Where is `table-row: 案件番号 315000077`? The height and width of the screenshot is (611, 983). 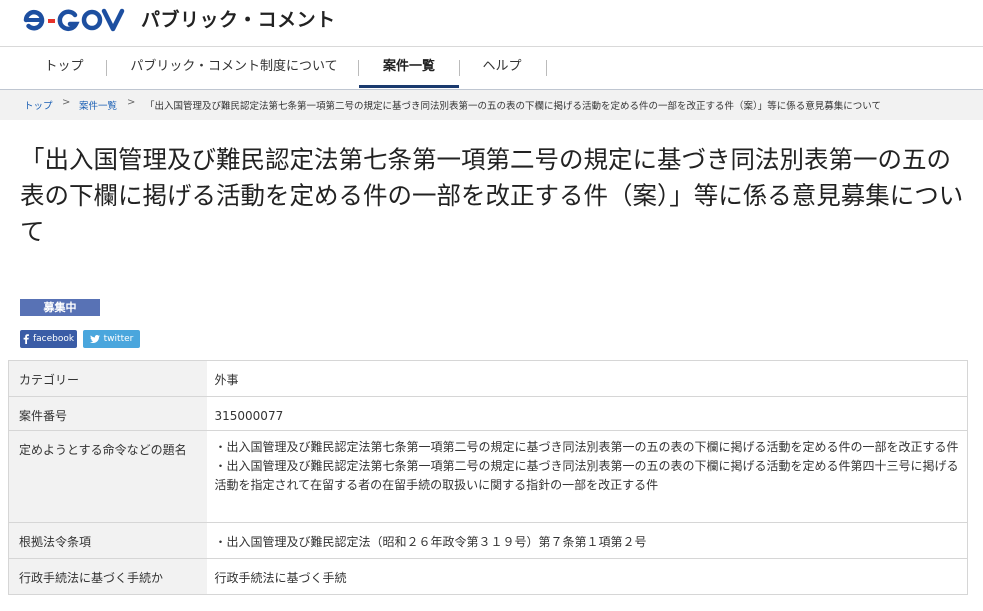 table-row: 案件番号 315000077 is located at coordinates (488, 413).